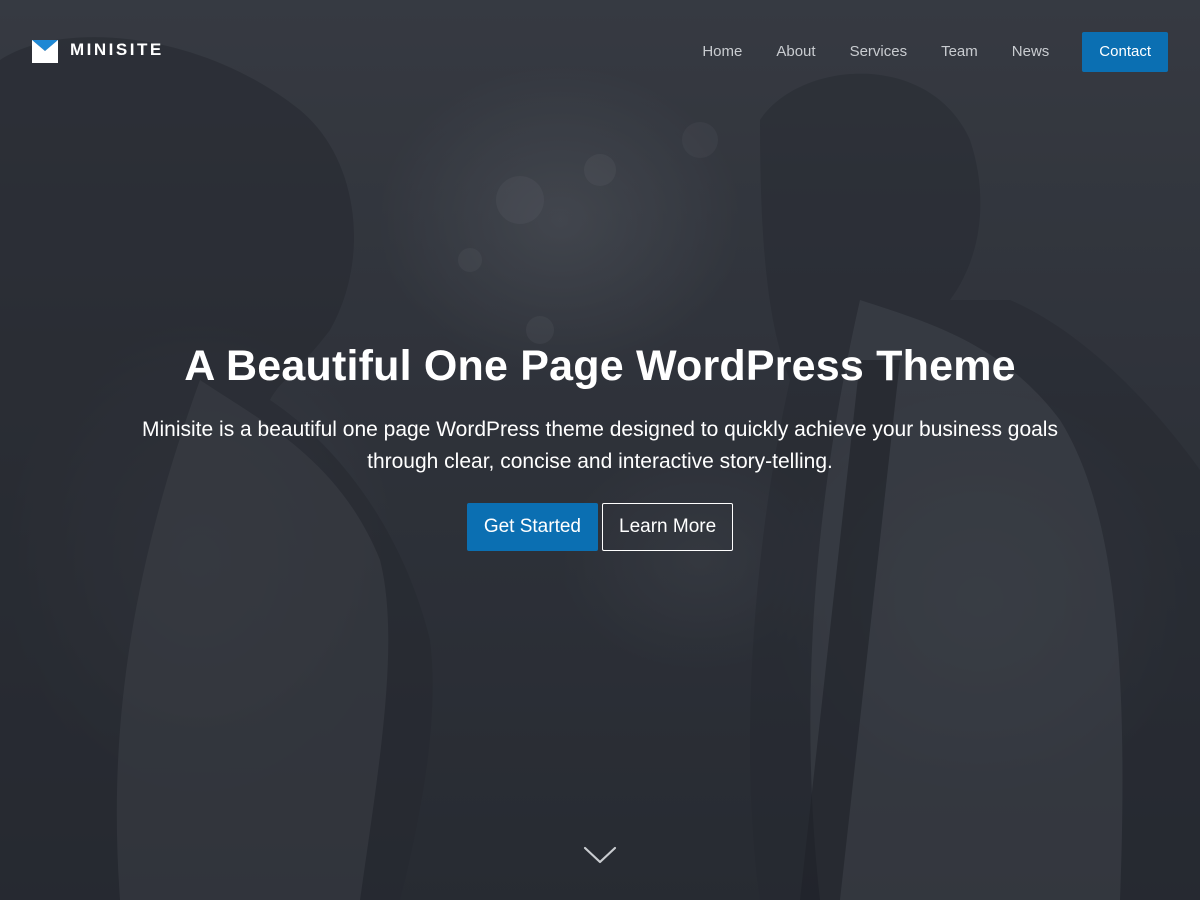 Image resolution: width=1200 pixels, height=900 pixels. Describe the element at coordinates (1031, 52) in the screenshot. I see `nav-item-news: News` at that location.